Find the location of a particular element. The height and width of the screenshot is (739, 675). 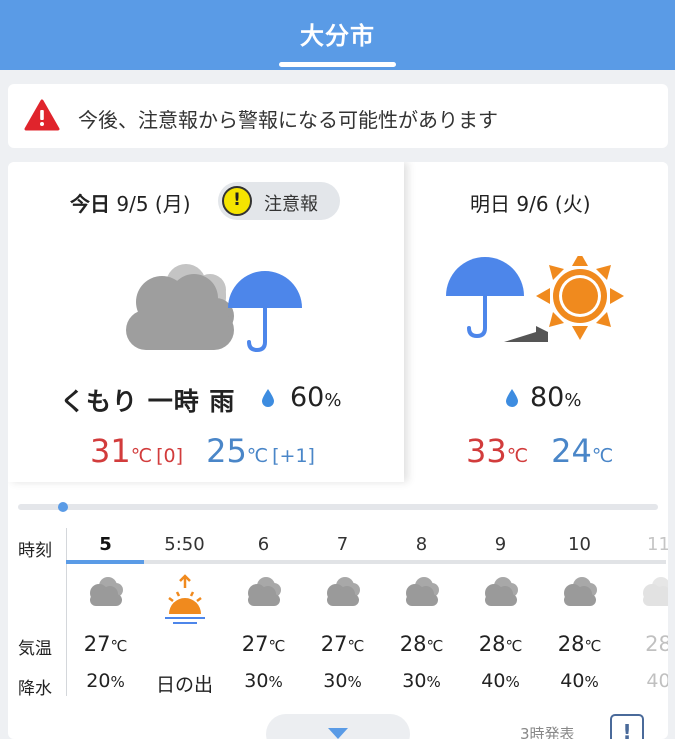

hour-label: 11 is located at coordinates (657, 544).